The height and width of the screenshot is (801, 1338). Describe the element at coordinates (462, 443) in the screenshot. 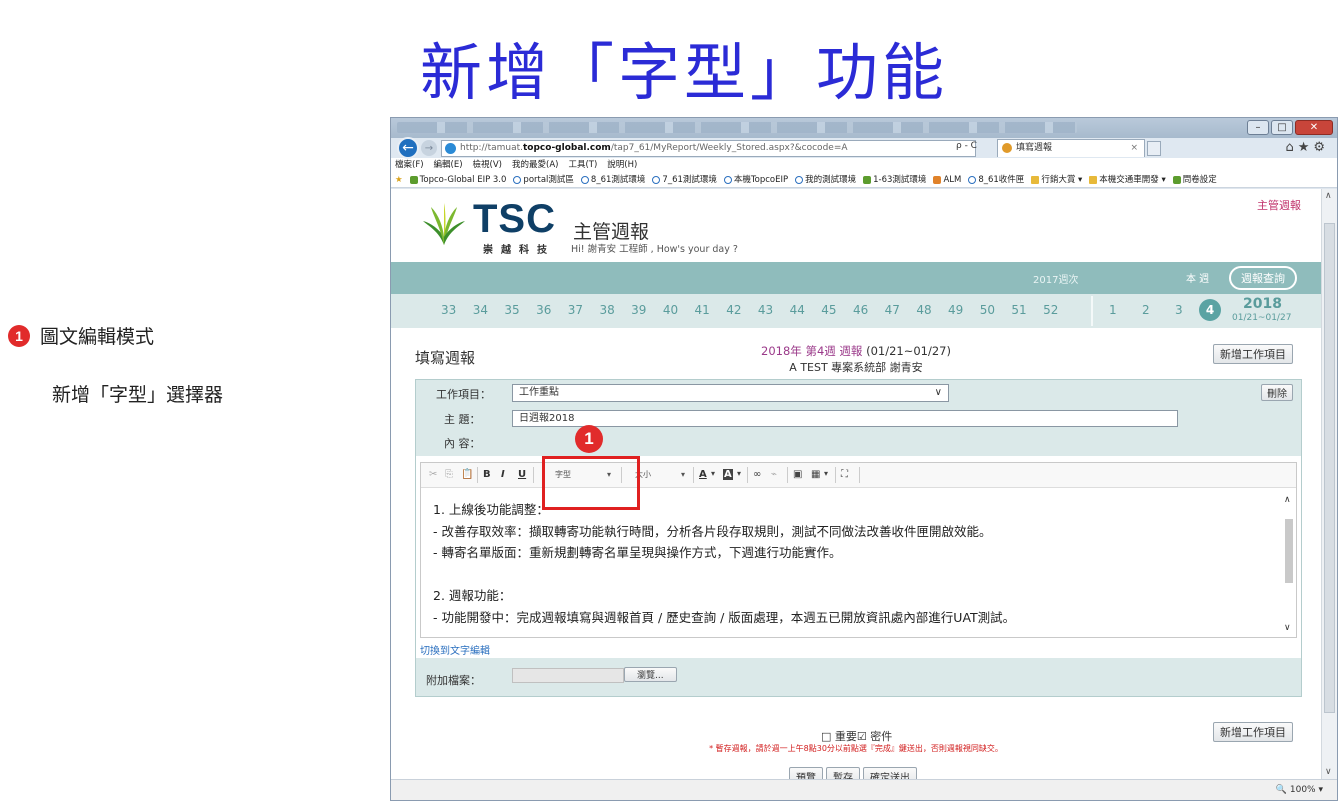

I see `content-label: 內 容：` at that location.